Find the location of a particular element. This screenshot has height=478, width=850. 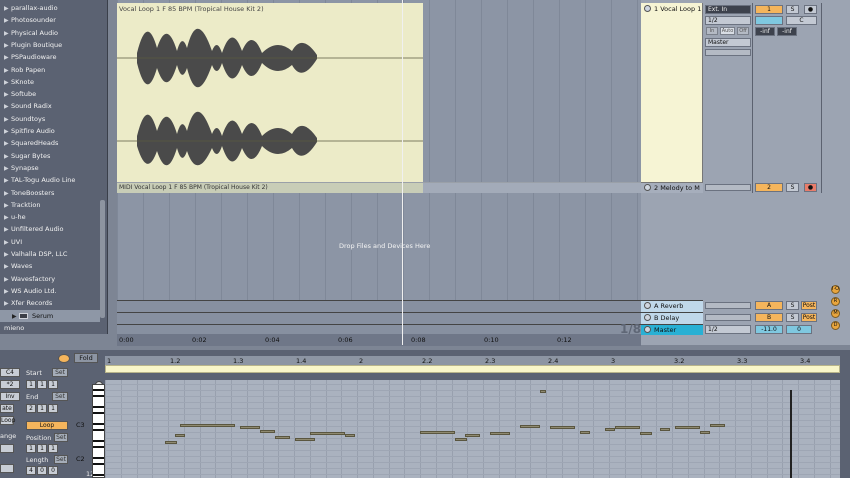

piano-roll-ruler is located at coordinates (472, 360).